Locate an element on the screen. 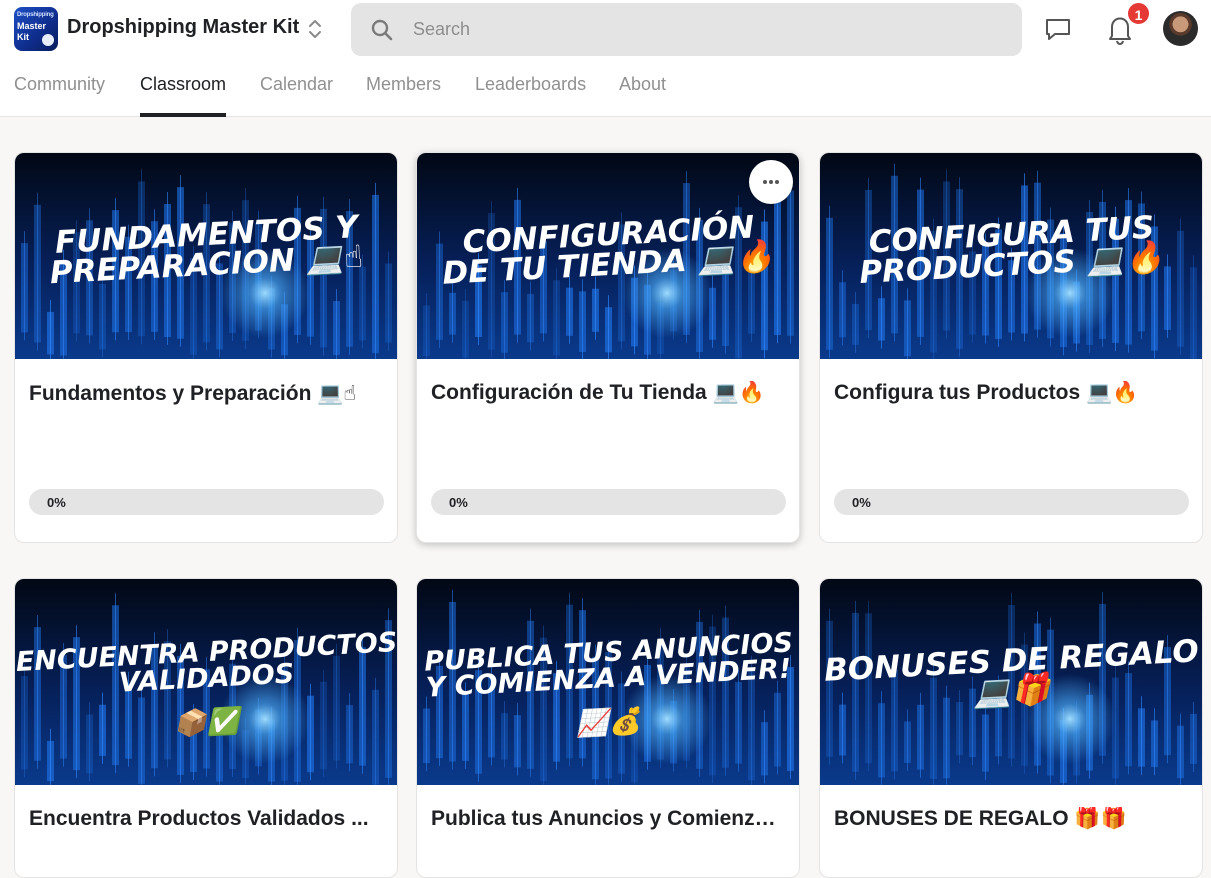  banner-artwork: BONUSES DE REGALO💻🎁 is located at coordinates (1011, 682).